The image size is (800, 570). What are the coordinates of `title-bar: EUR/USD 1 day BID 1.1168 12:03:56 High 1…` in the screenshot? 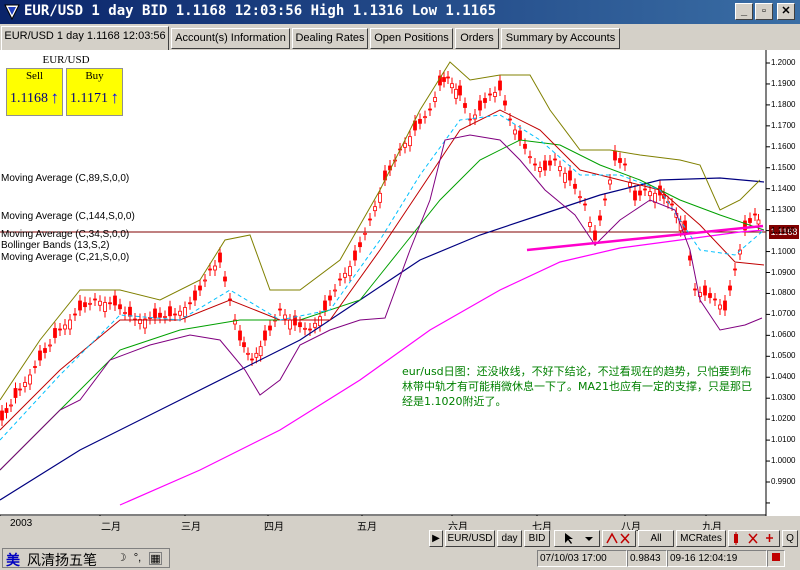 It's located at (400, 12).